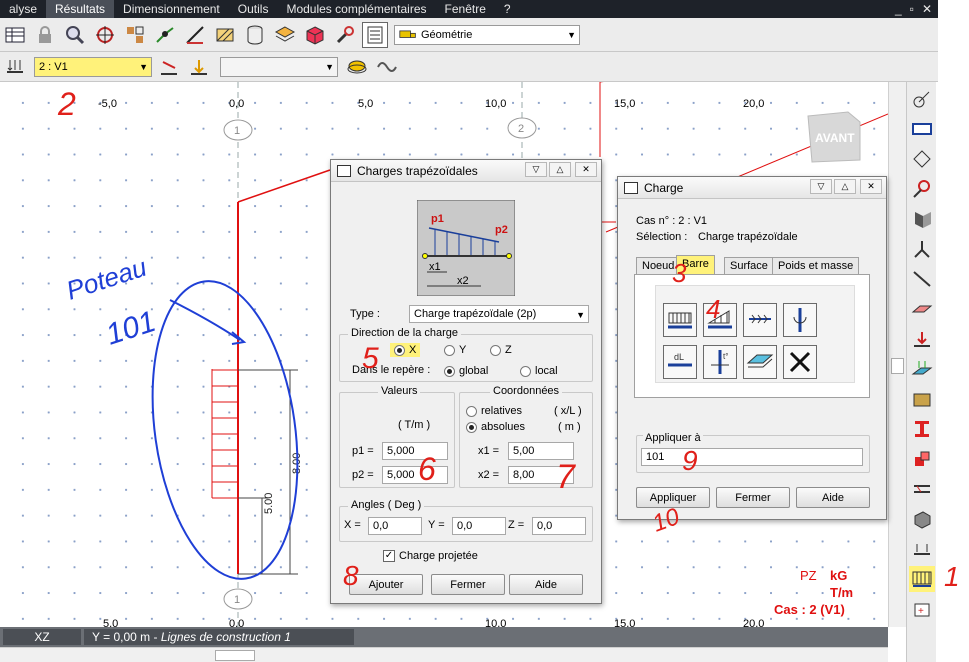 The height and width of the screenshot is (662, 969). What do you see at coordinates (171, 9) in the screenshot?
I see `menu-dimensionnement: Dimensionnement` at bounding box center [171, 9].